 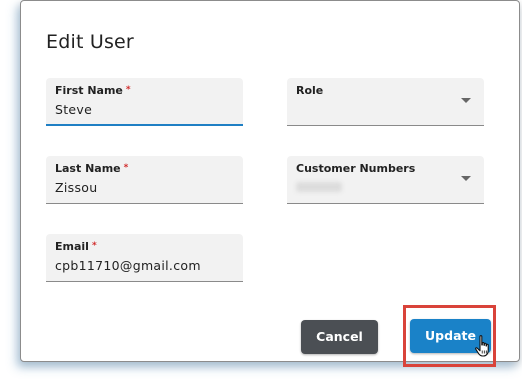 I want to click on role-select: Role, so click(x=385, y=102).